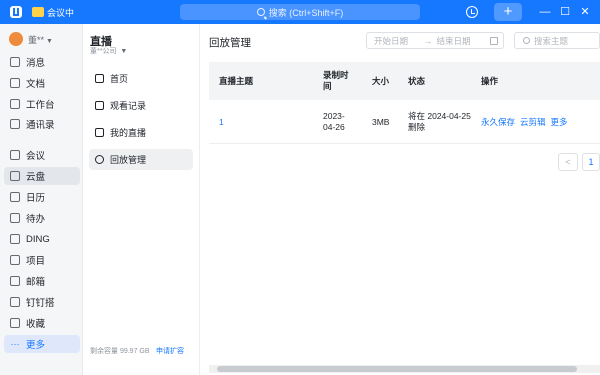 This screenshot has height=375, width=600. What do you see at coordinates (533, 122) in the screenshot?
I see `cloud-edit-link: 云剪辑` at bounding box center [533, 122].